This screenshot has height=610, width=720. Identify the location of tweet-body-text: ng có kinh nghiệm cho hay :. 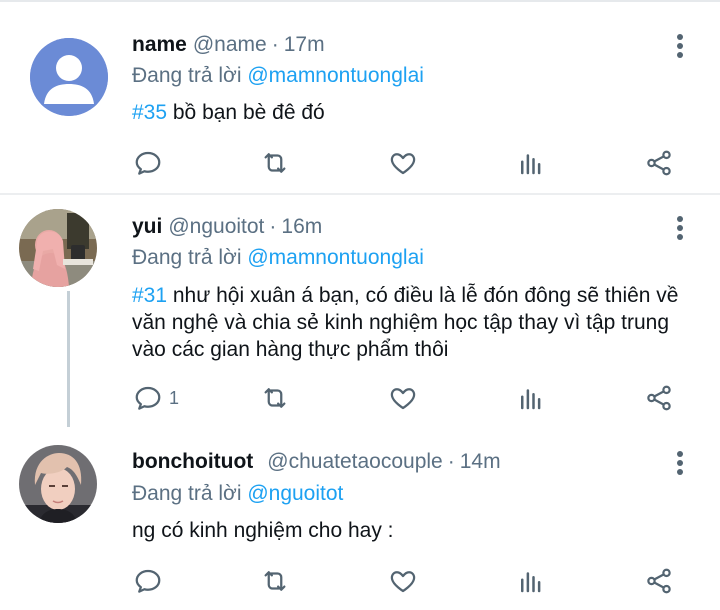
(263, 530).